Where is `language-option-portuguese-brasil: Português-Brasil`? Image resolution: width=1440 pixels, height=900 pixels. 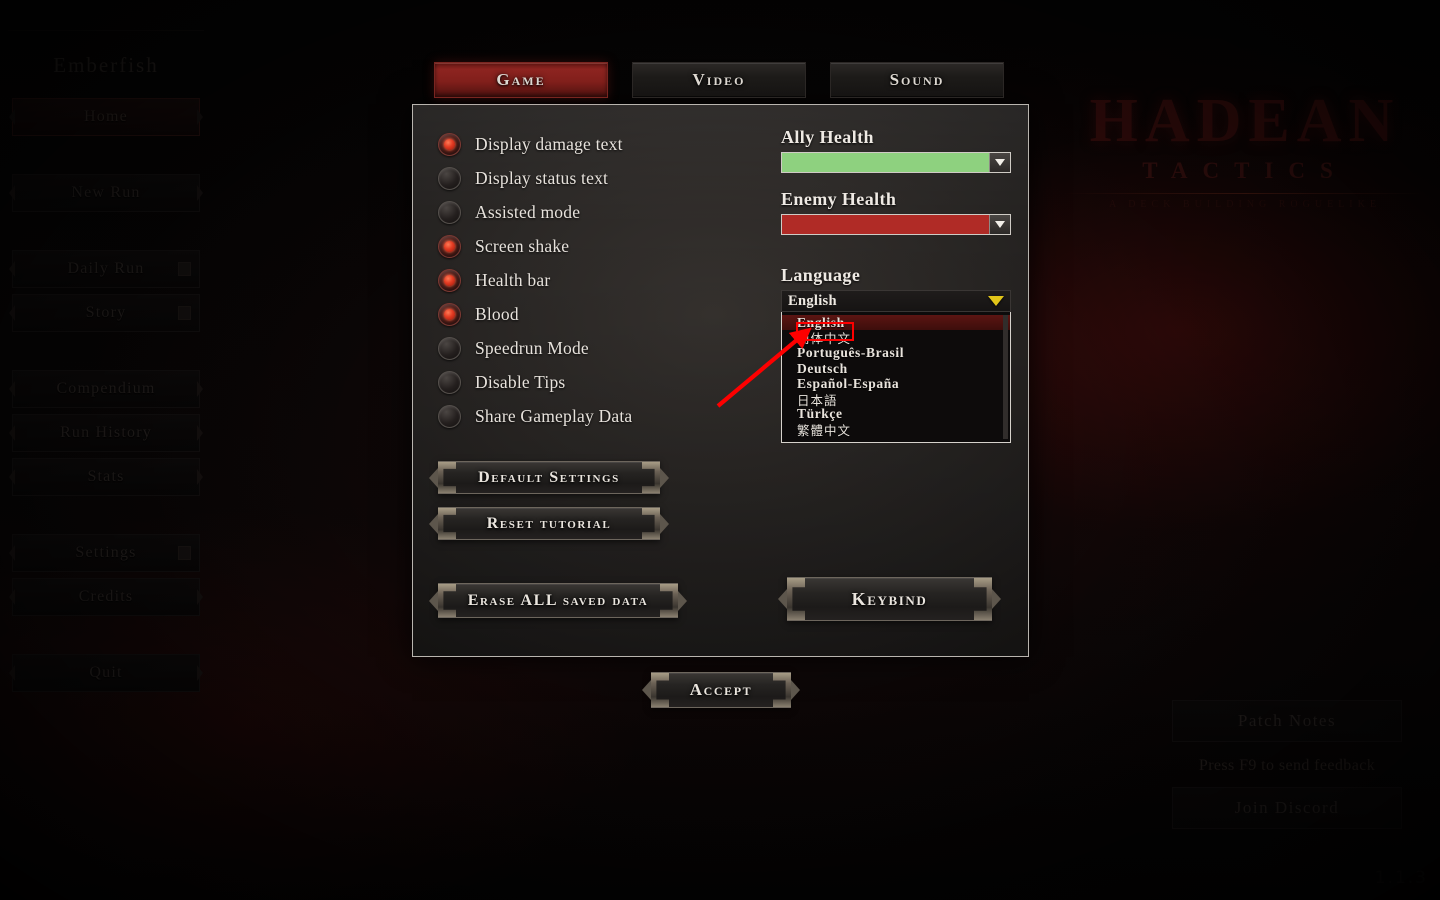
language-option-portuguese-brasil: Português-Brasil is located at coordinates (896, 353).